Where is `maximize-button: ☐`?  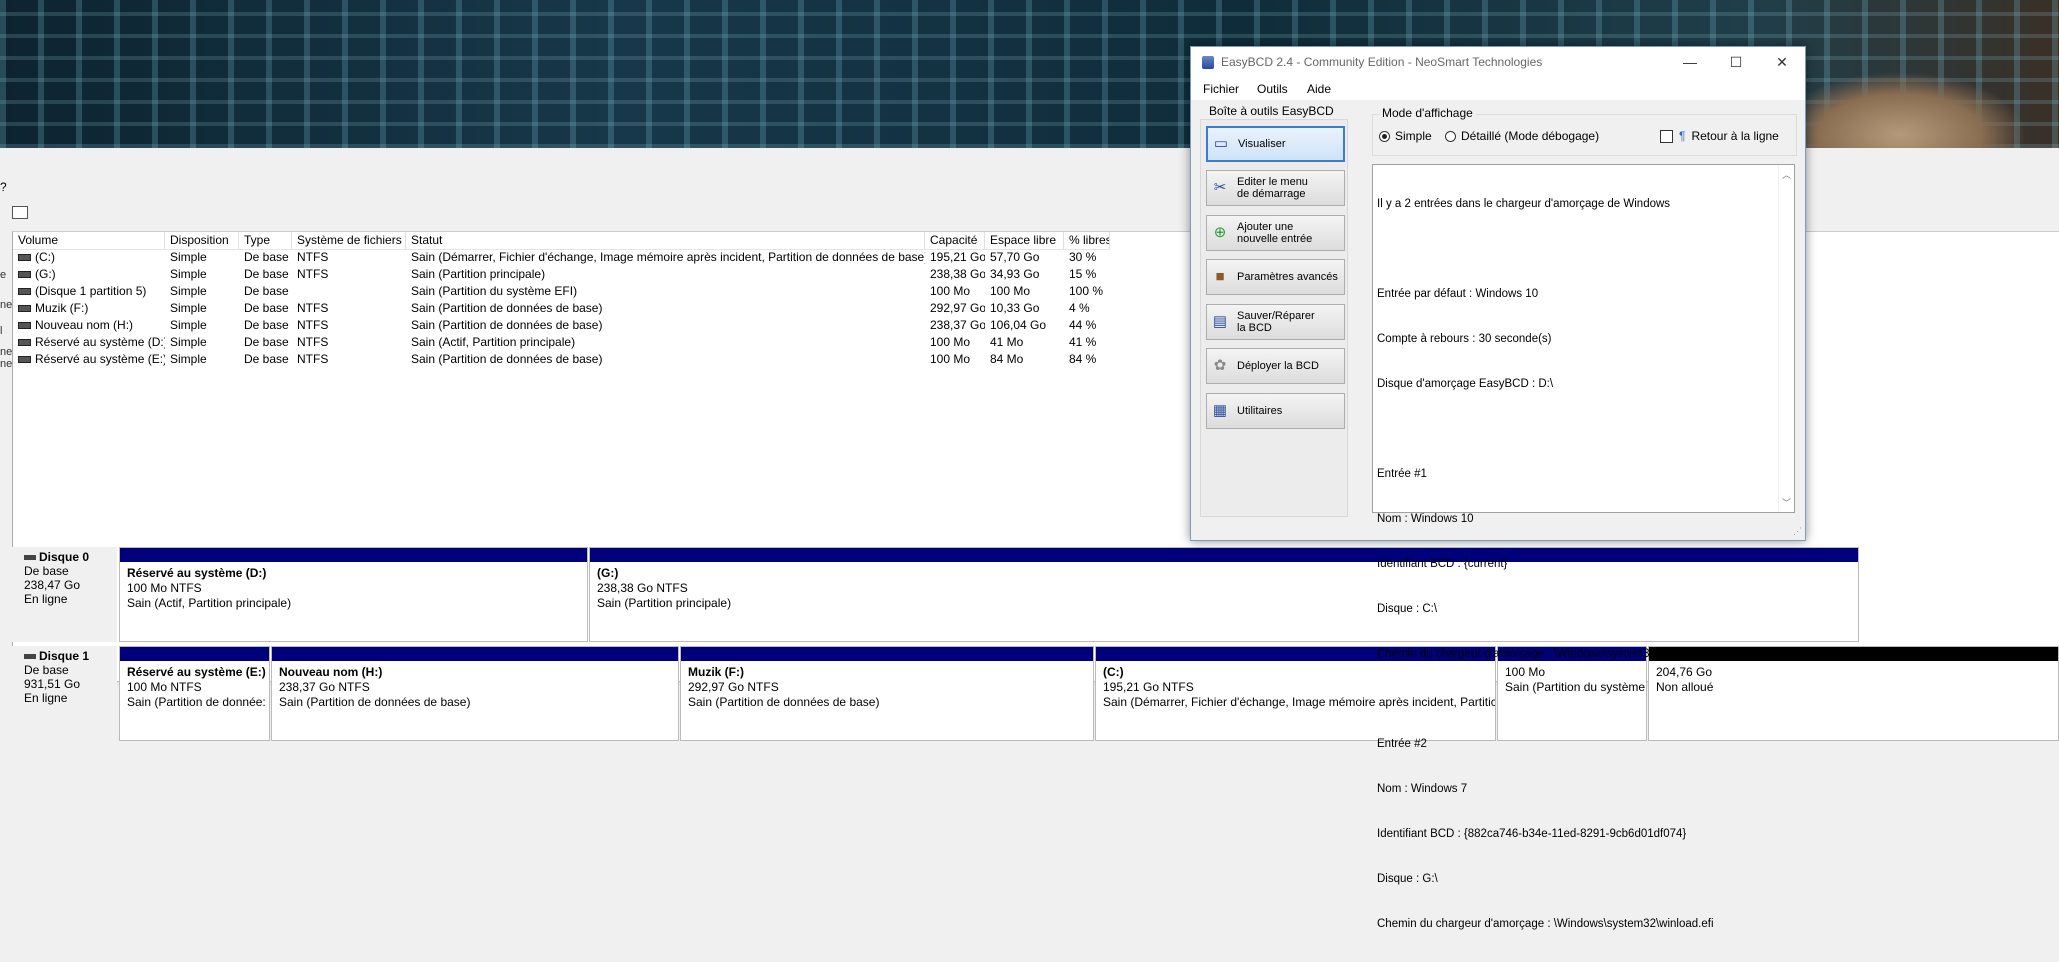
maximize-button: ☐ is located at coordinates (1736, 62).